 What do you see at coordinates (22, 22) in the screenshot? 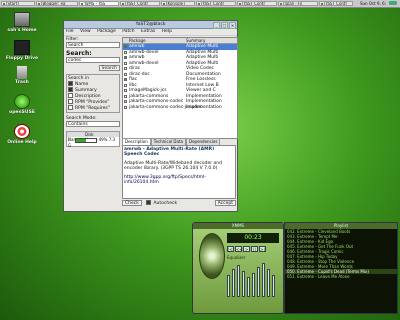
I see `desktop-icon-home: sah's Home` at bounding box center [22, 22].